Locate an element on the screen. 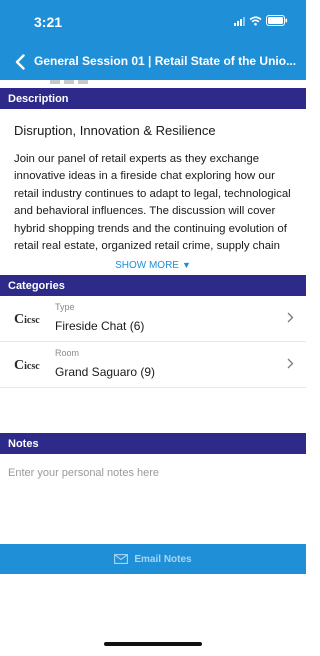 The image size is (320, 656). notes-area is located at coordinates (153, 501).